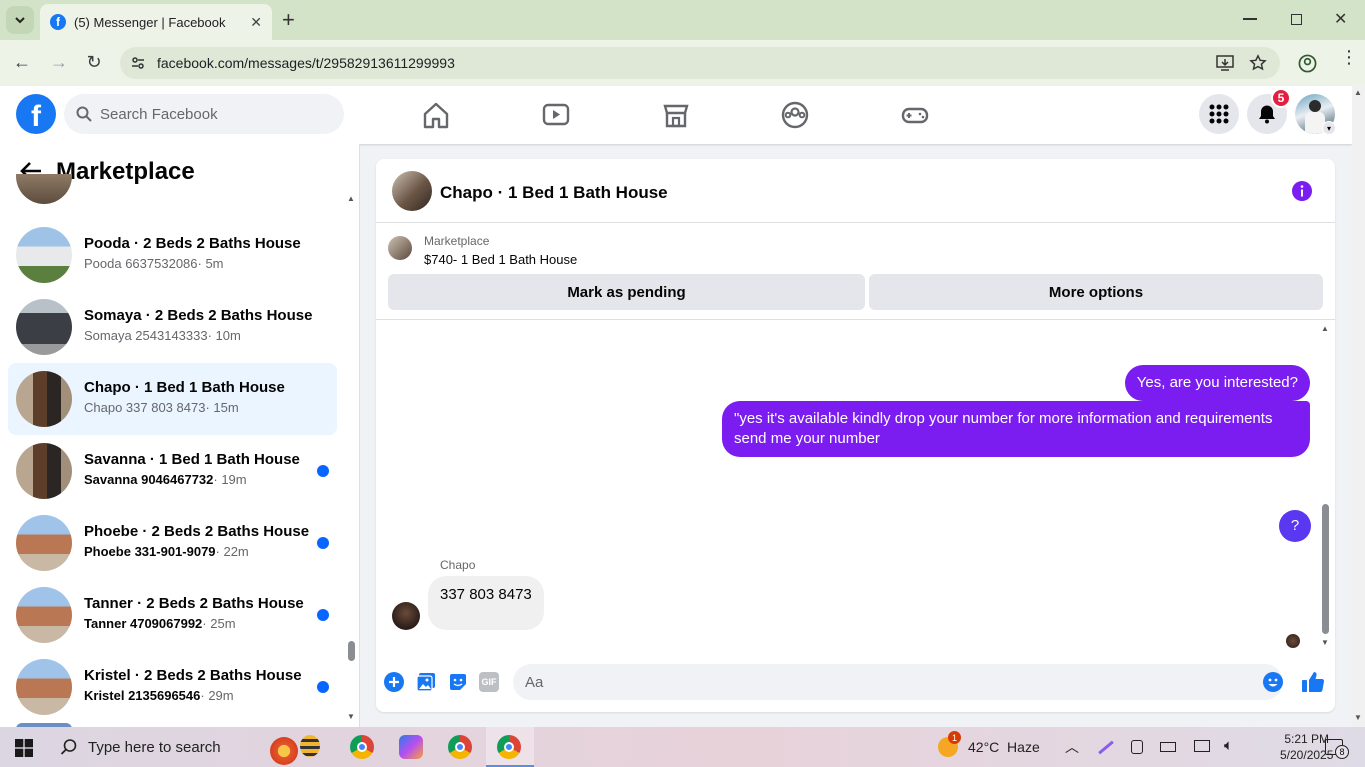 The height and width of the screenshot is (767, 1365). Describe the element at coordinates (1325, 569) in the screenshot. I see `chat-scroll-thumb` at that location.